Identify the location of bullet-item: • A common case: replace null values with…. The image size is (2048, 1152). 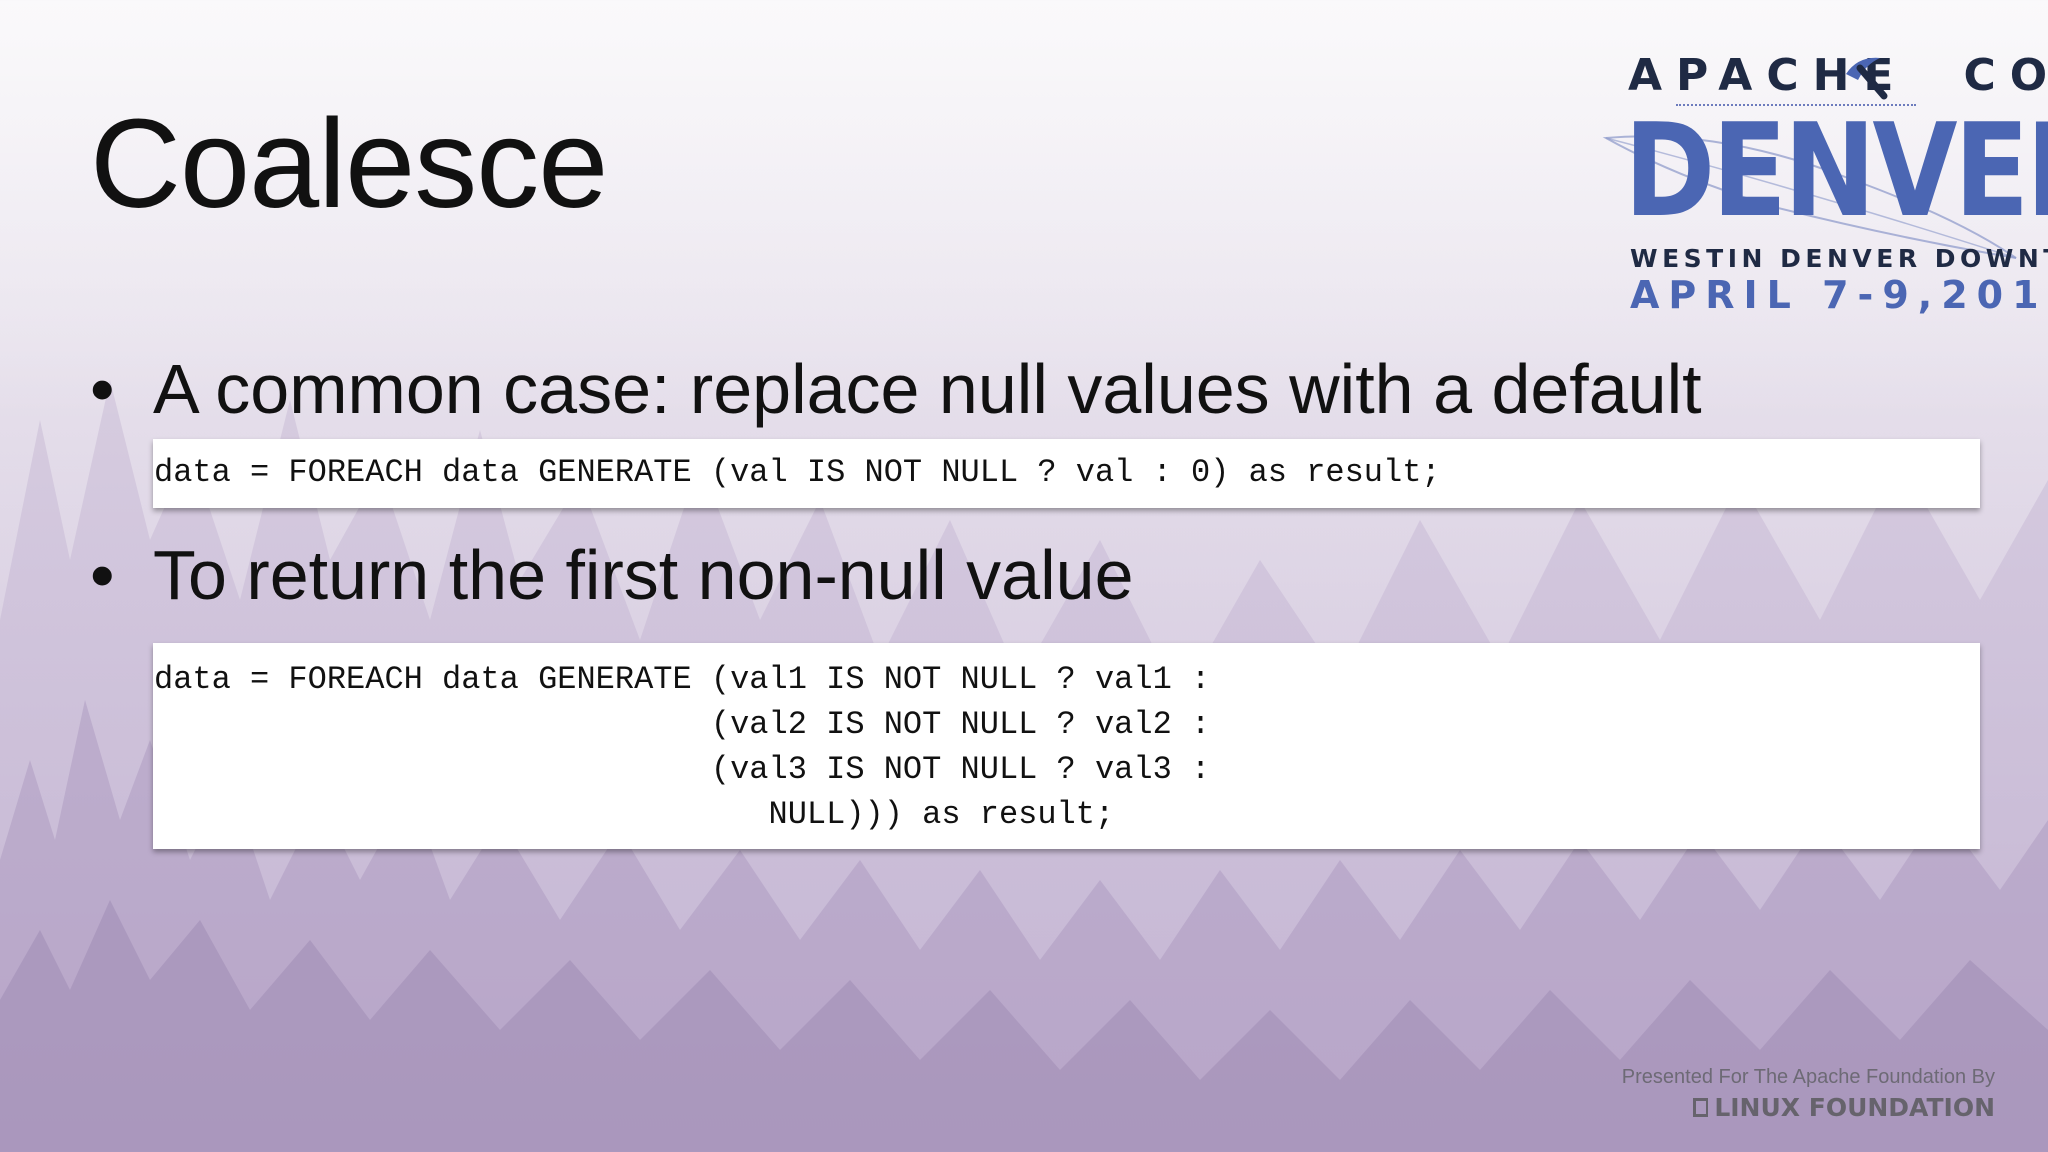
(896, 389).